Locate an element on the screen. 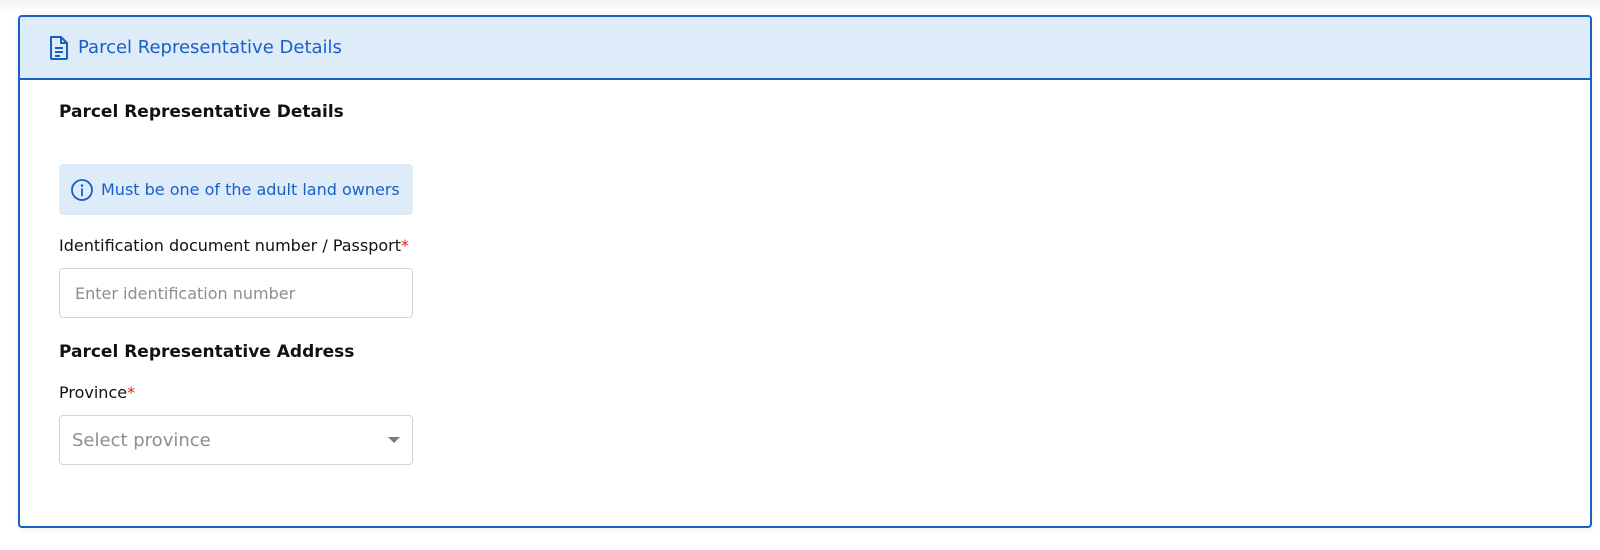 The image size is (1600, 550). top-shadow is located at coordinates (800, 6).